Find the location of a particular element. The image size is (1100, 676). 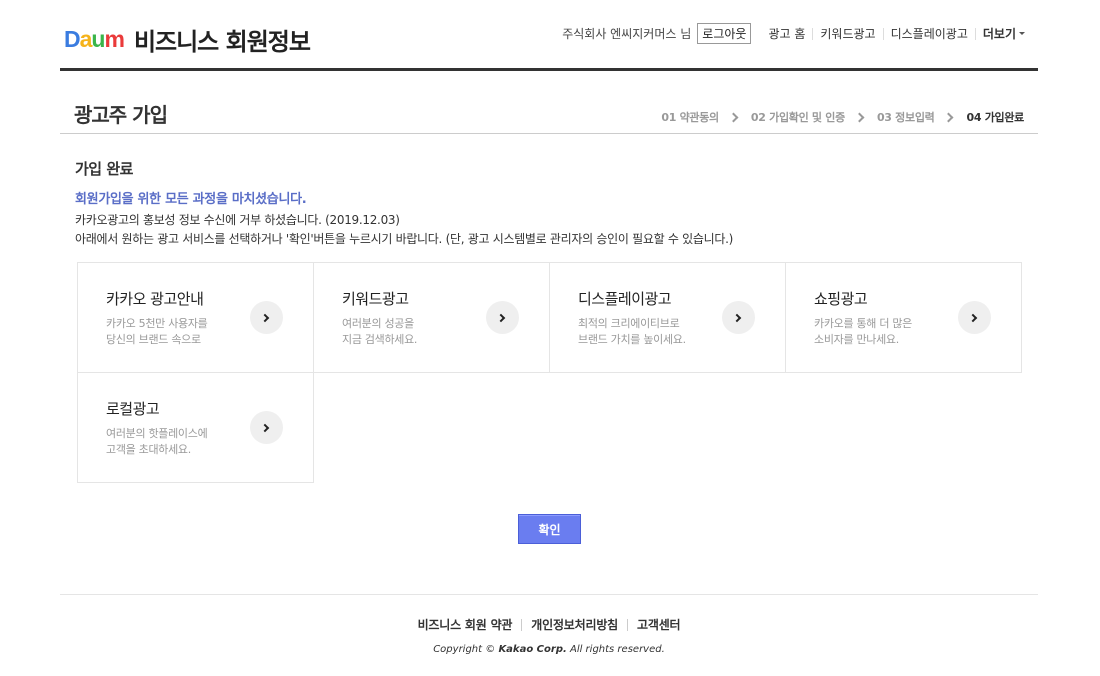

service-card-kakao-ad-guide: 카카오 광고안내 카카오 5천만 사용자를 당신의 브랜드 속으로 is located at coordinates (195, 317).